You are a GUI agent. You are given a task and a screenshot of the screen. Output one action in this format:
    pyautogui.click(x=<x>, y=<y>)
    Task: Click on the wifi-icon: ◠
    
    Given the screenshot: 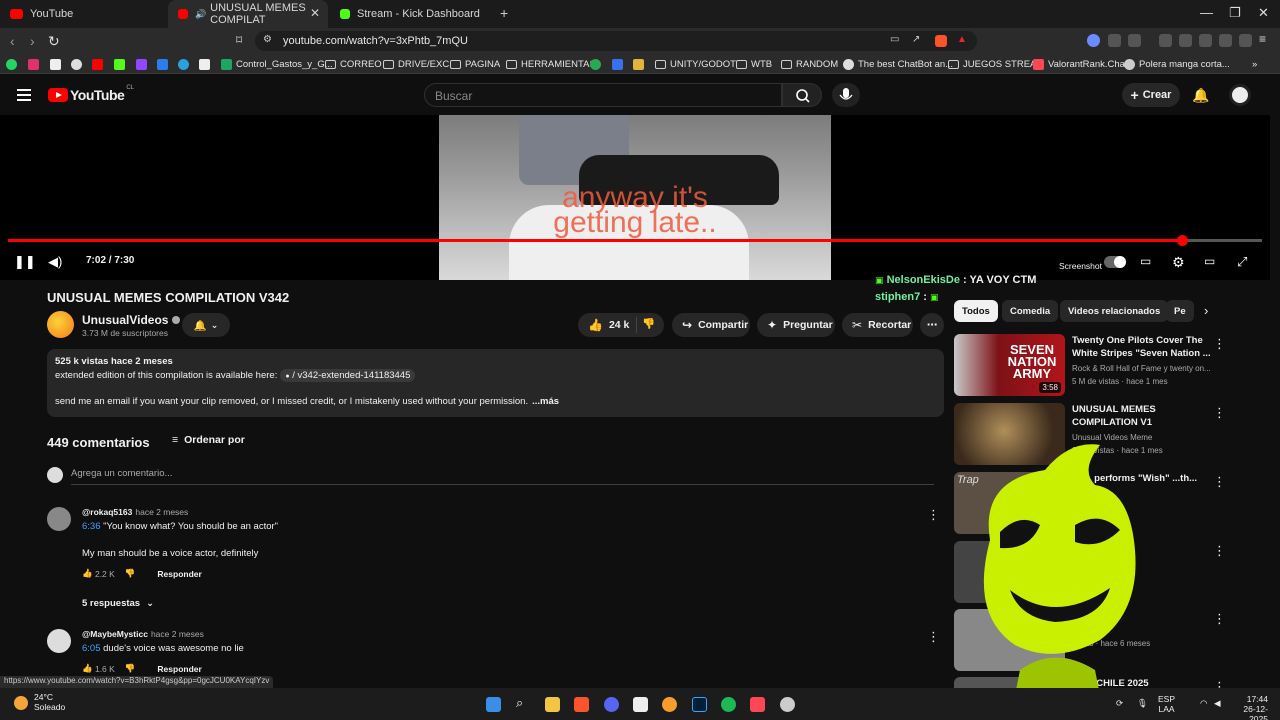 What is the action you would take?
    pyautogui.click(x=1203, y=703)
    